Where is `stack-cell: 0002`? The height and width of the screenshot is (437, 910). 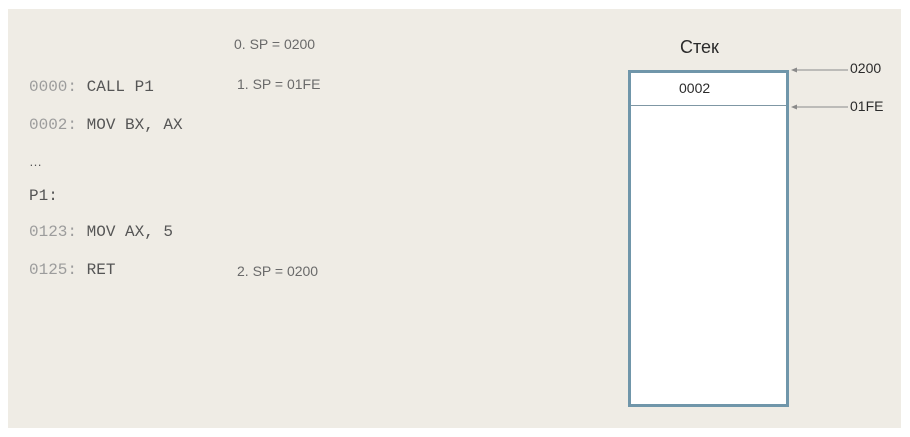
stack-cell: 0002 is located at coordinates (708, 89).